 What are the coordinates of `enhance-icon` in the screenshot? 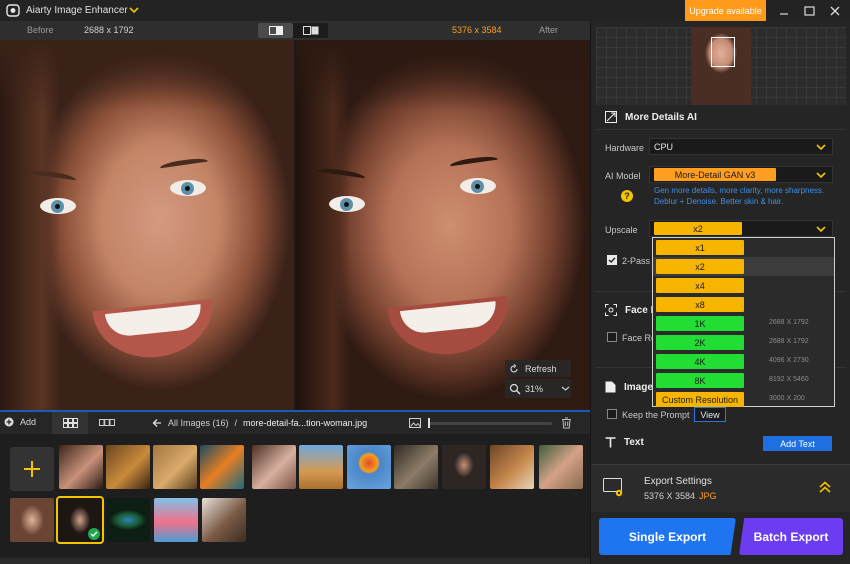 It's located at (611, 117).